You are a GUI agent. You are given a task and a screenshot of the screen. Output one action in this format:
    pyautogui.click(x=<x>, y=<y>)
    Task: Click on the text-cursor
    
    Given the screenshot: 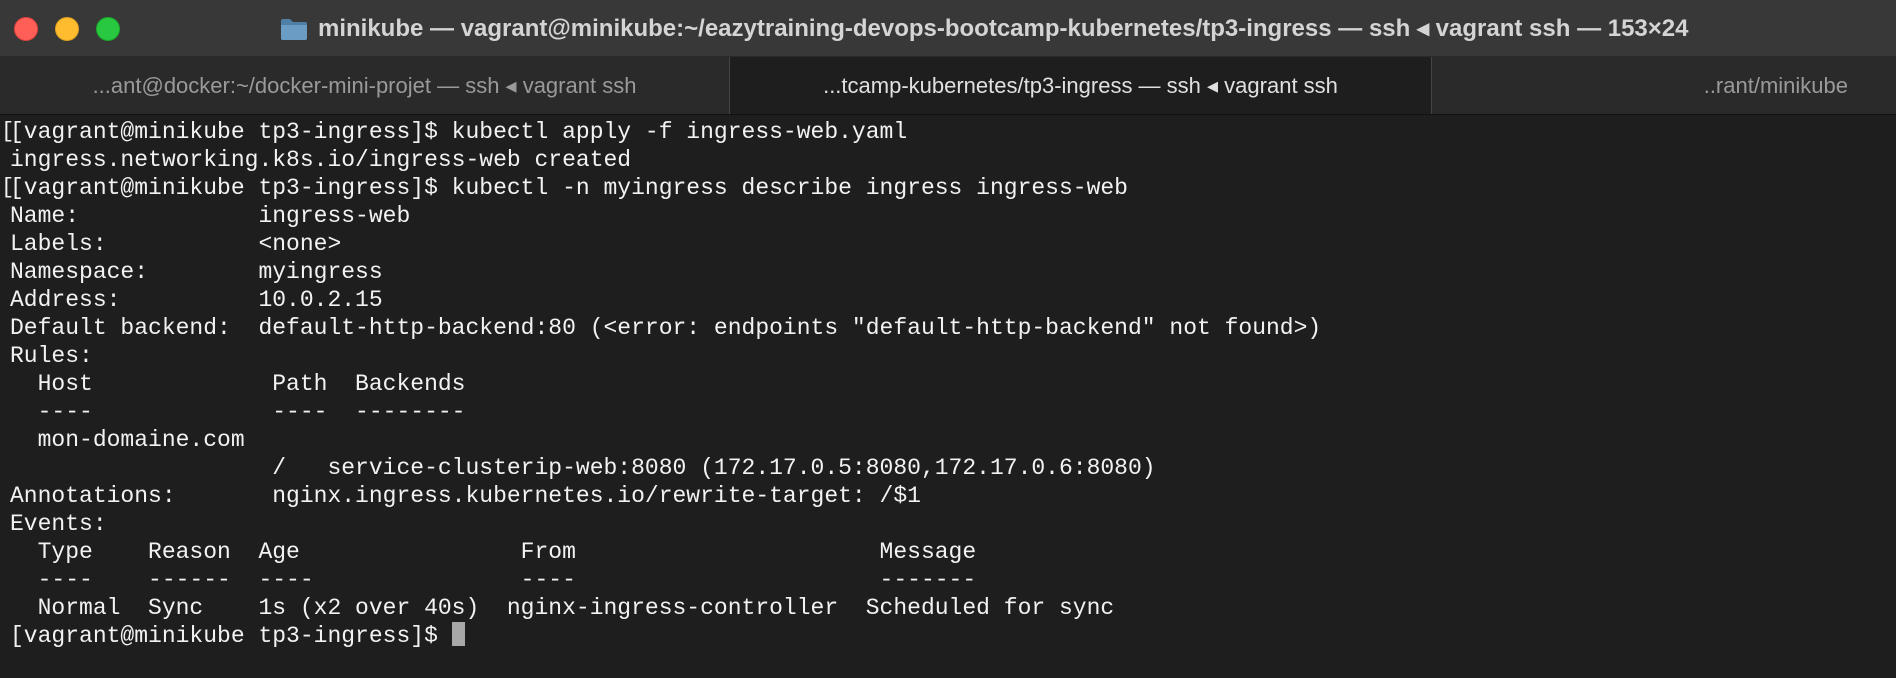 What is the action you would take?
    pyautogui.click(x=458, y=634)
    